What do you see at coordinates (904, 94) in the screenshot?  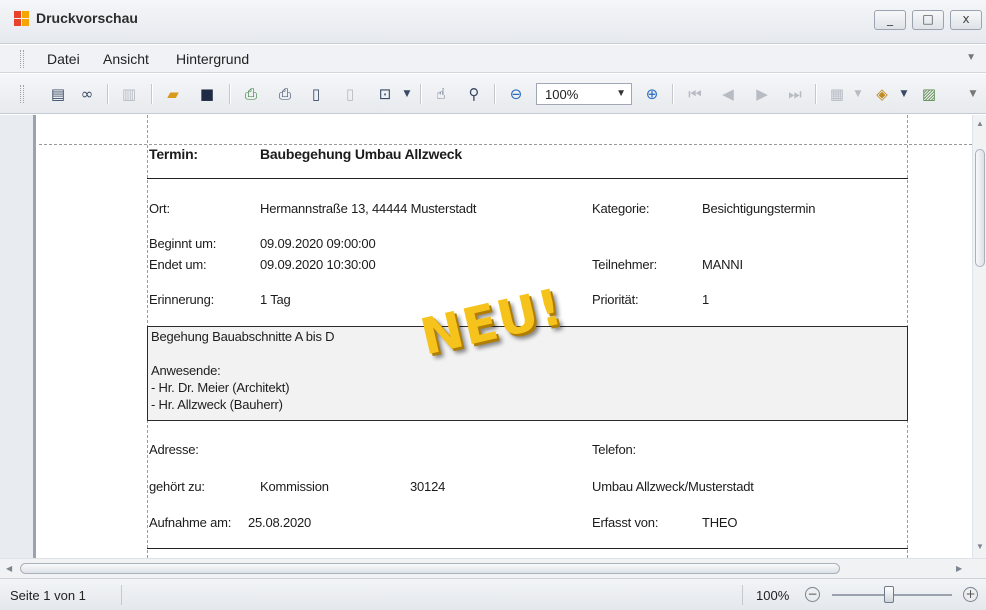 I see `page-color-dropdown-icon: ▼` at bounding box center [904, 94].